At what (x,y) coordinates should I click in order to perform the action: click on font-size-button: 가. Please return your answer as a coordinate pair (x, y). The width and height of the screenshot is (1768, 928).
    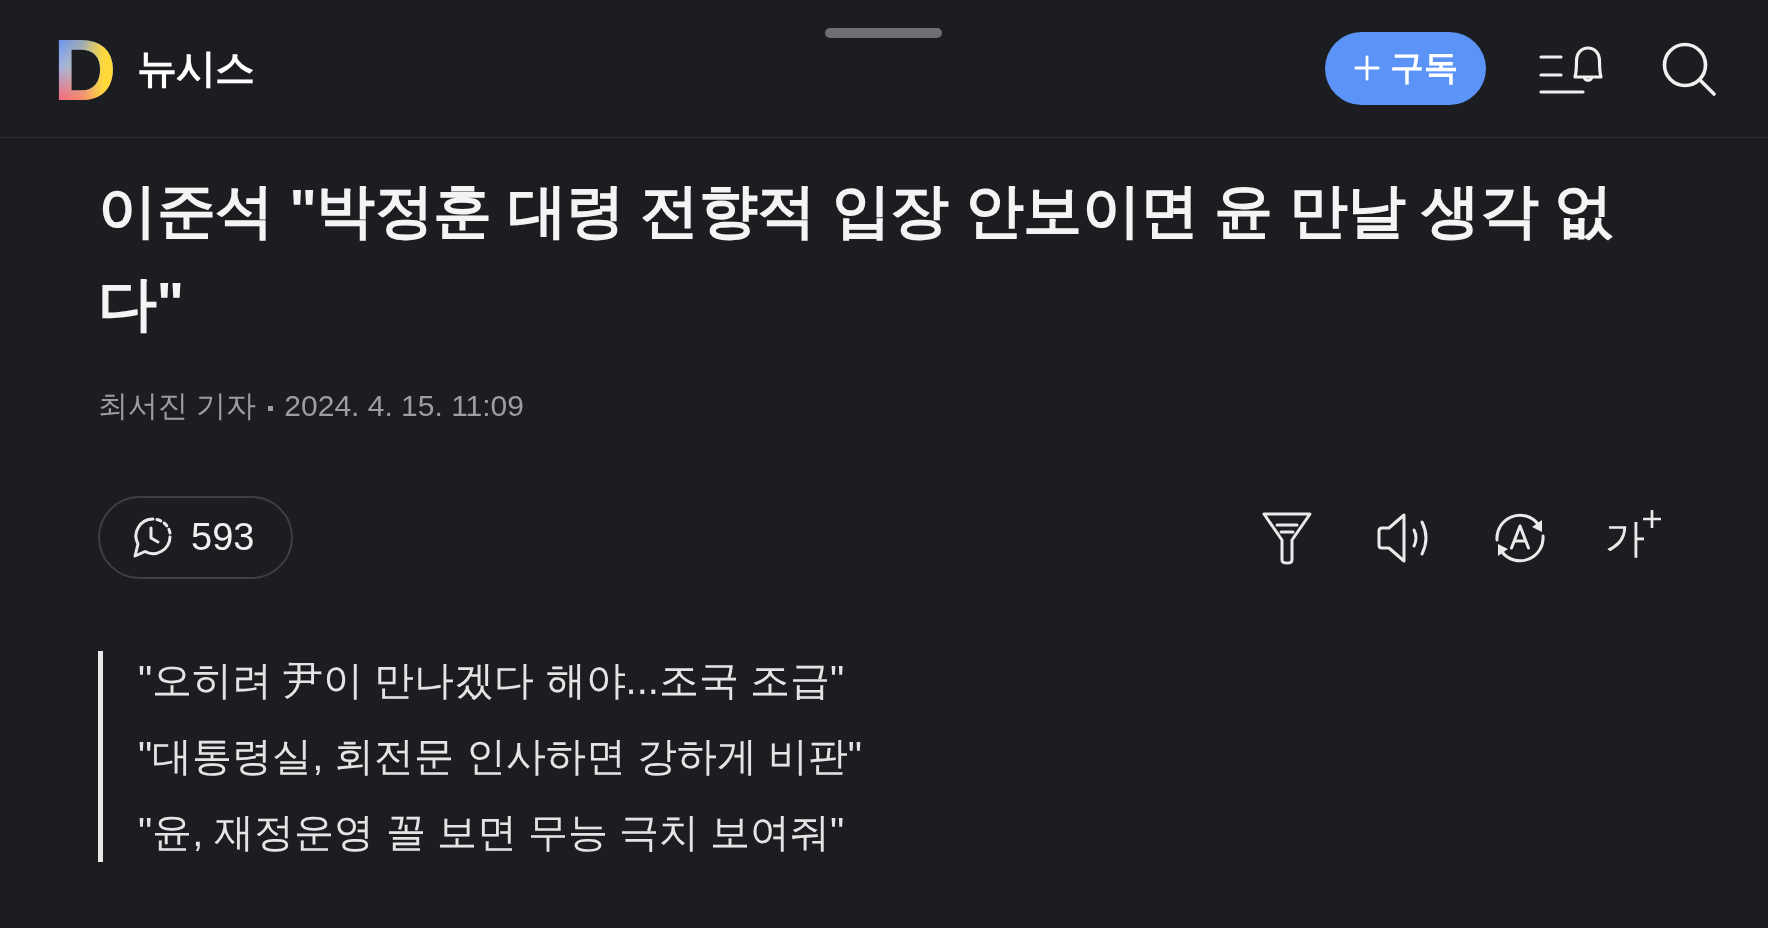
    Looking at the image, I should click on (1633, 537).